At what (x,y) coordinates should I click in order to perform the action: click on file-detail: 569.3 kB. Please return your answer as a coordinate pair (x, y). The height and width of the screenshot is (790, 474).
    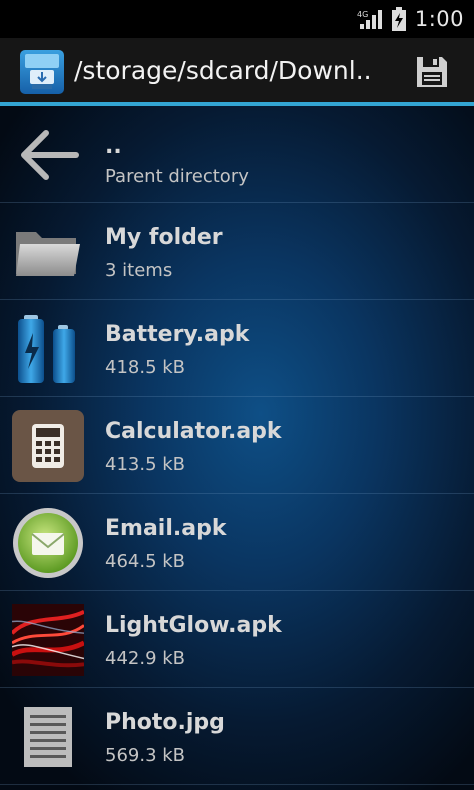
    Looking at the image, I should click on (145, 755).